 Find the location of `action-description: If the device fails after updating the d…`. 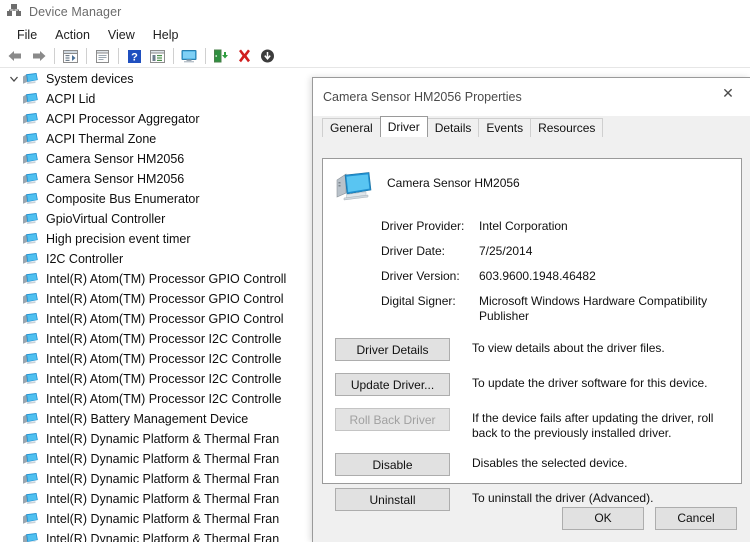

action-description: If the device fails after updating the d… is located at coordinates (593, 425).